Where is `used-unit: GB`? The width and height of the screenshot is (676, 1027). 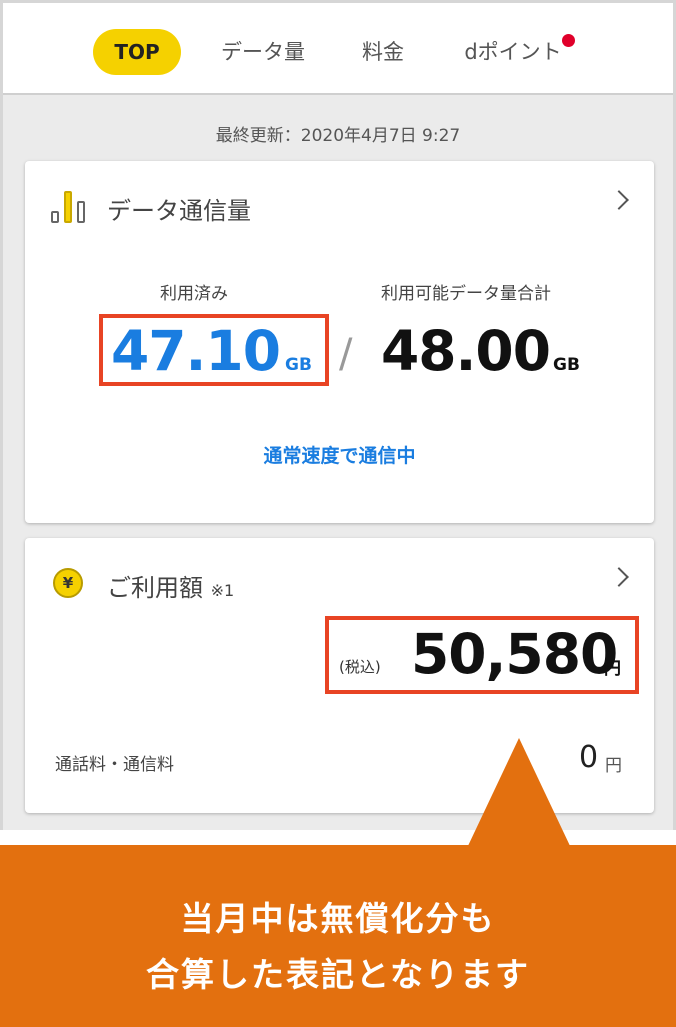 used-unit: GB is located at coordinates (298, 365).